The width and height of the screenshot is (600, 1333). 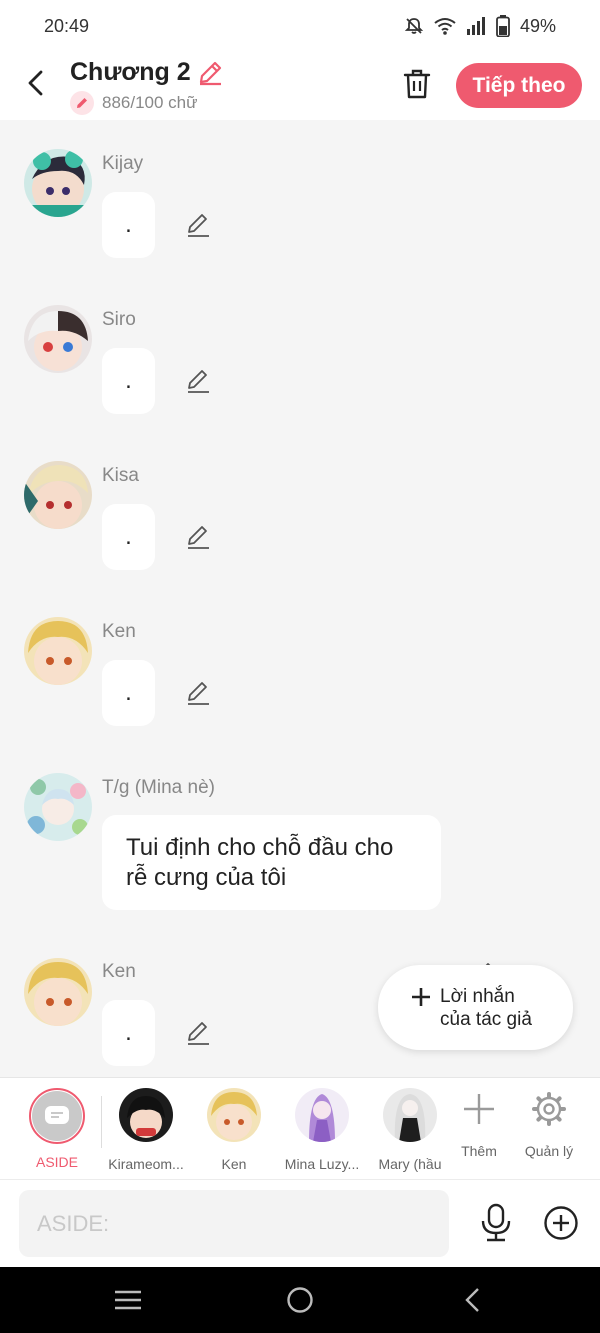 I want to click on status-time: 20:49, so click(x=67, y=25).